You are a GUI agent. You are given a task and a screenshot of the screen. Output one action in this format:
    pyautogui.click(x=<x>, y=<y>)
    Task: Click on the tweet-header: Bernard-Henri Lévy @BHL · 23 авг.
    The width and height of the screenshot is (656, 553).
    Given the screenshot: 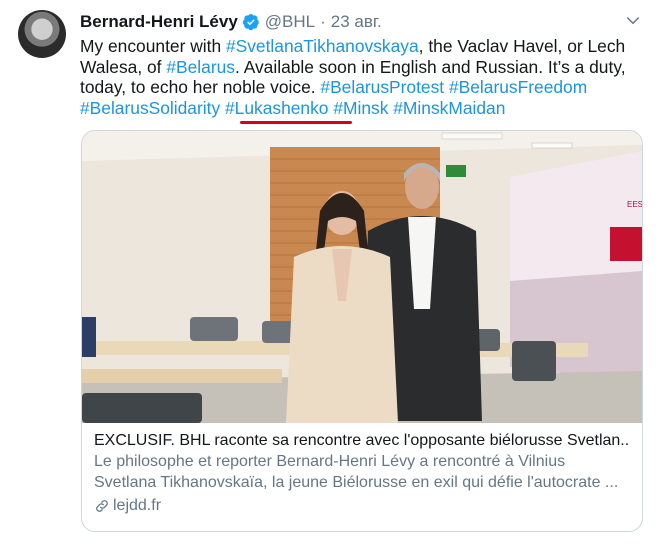 What is the action you would take?
    pyautogui.click(x=231, y=22)
    